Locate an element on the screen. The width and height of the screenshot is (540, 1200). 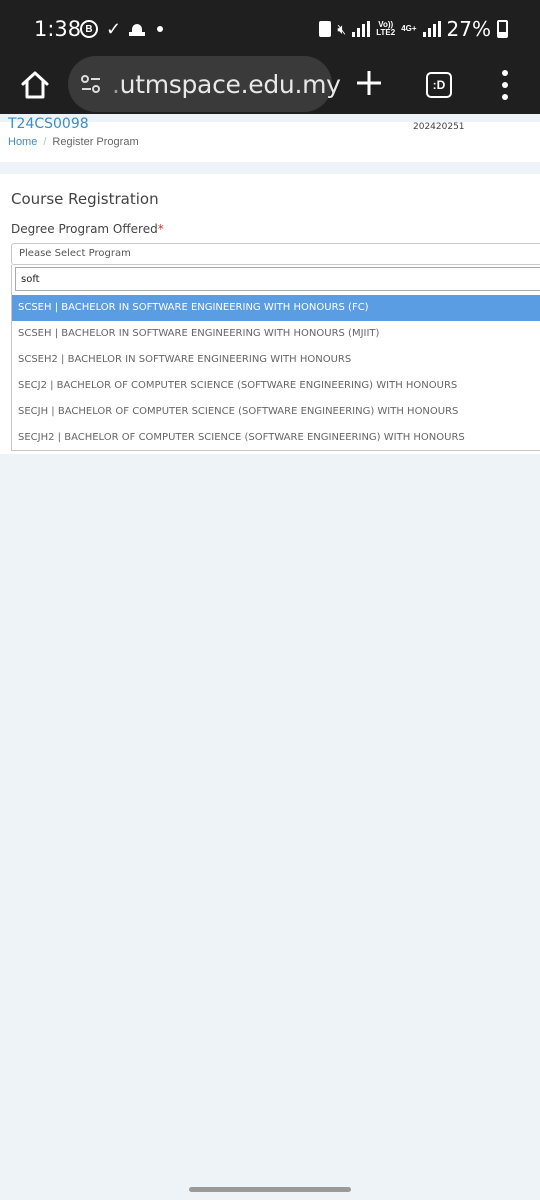
site-settings-icon is located at coordinates (91, 84).